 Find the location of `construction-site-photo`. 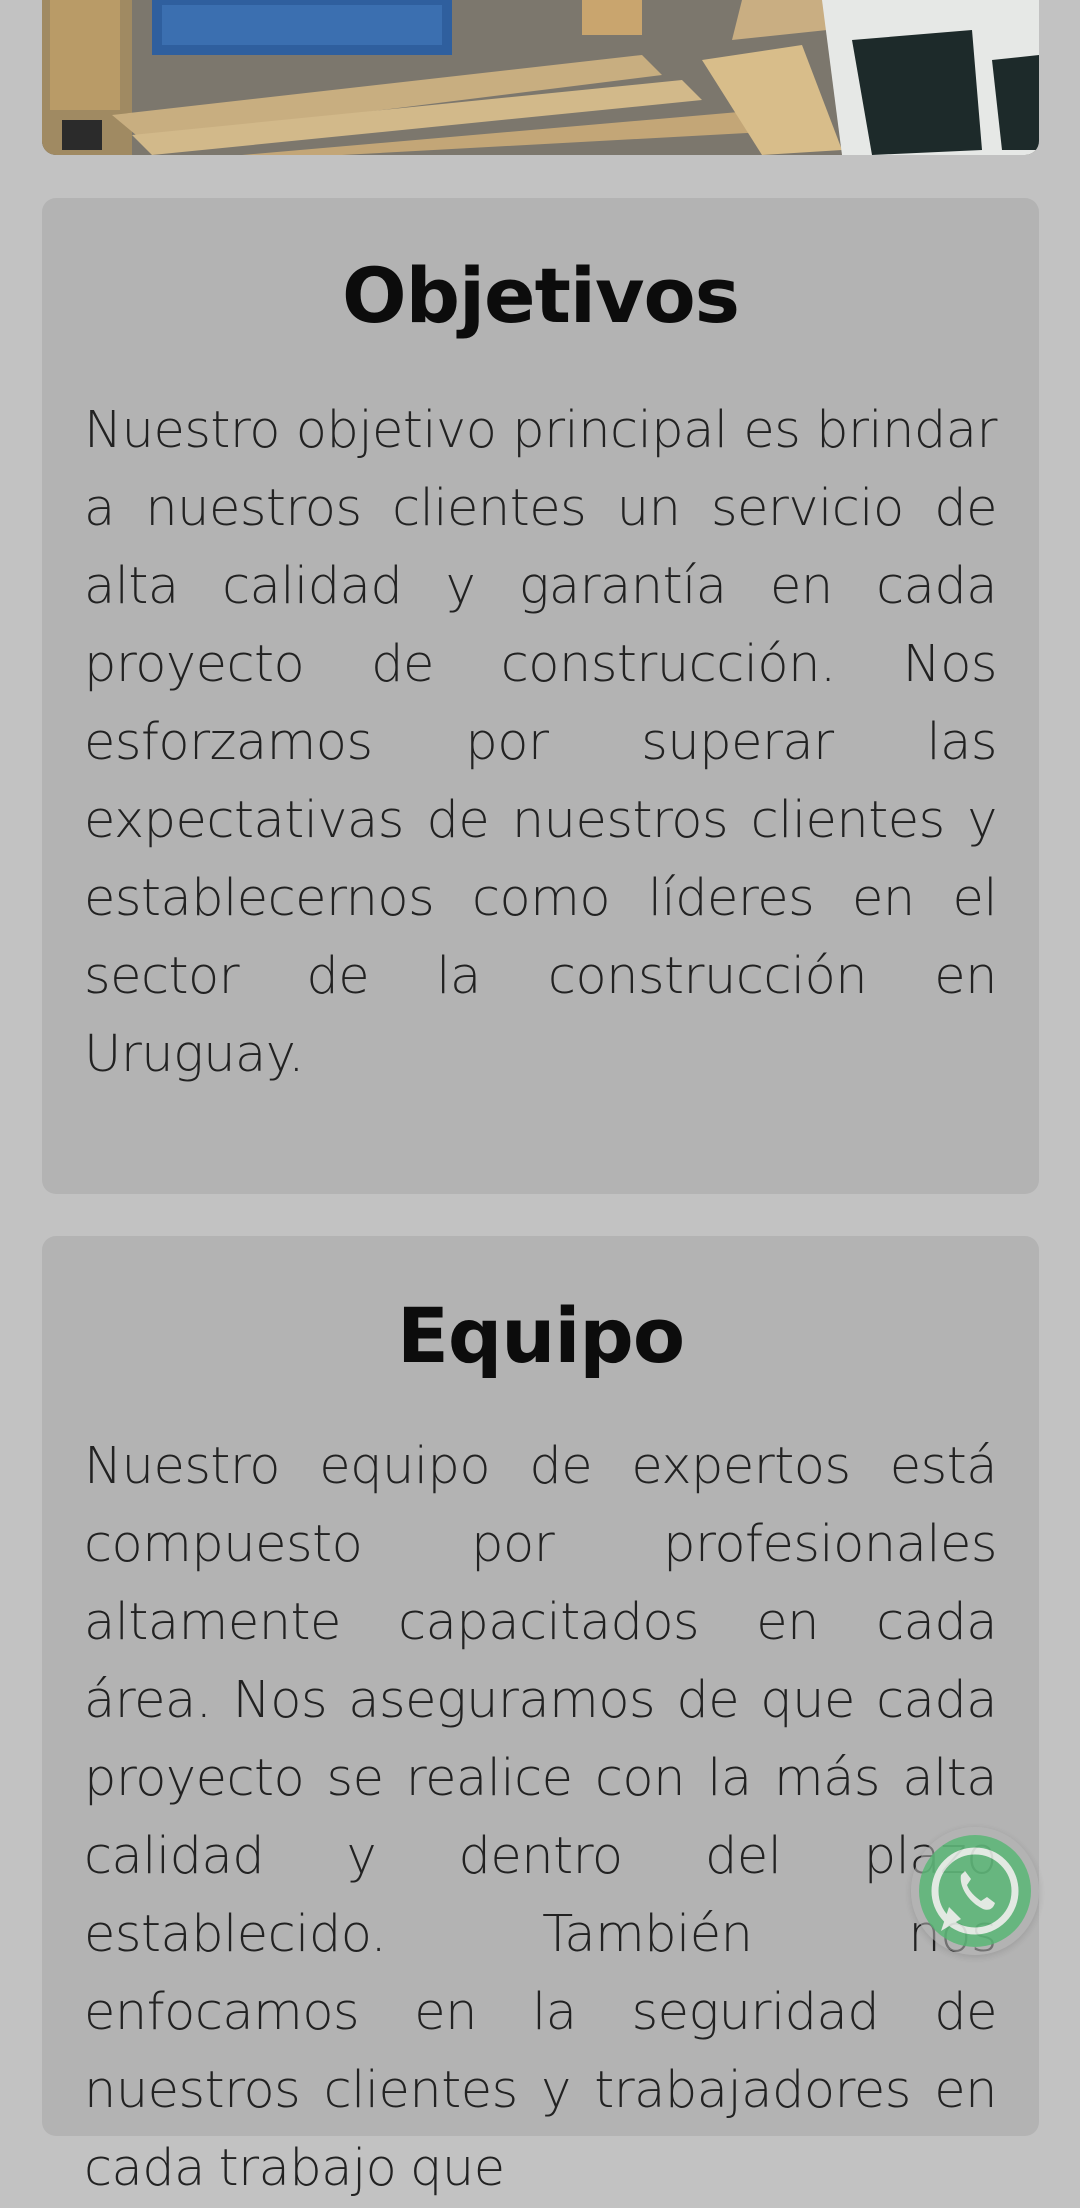

construction-site-photo is located at coordinates (540, 77).